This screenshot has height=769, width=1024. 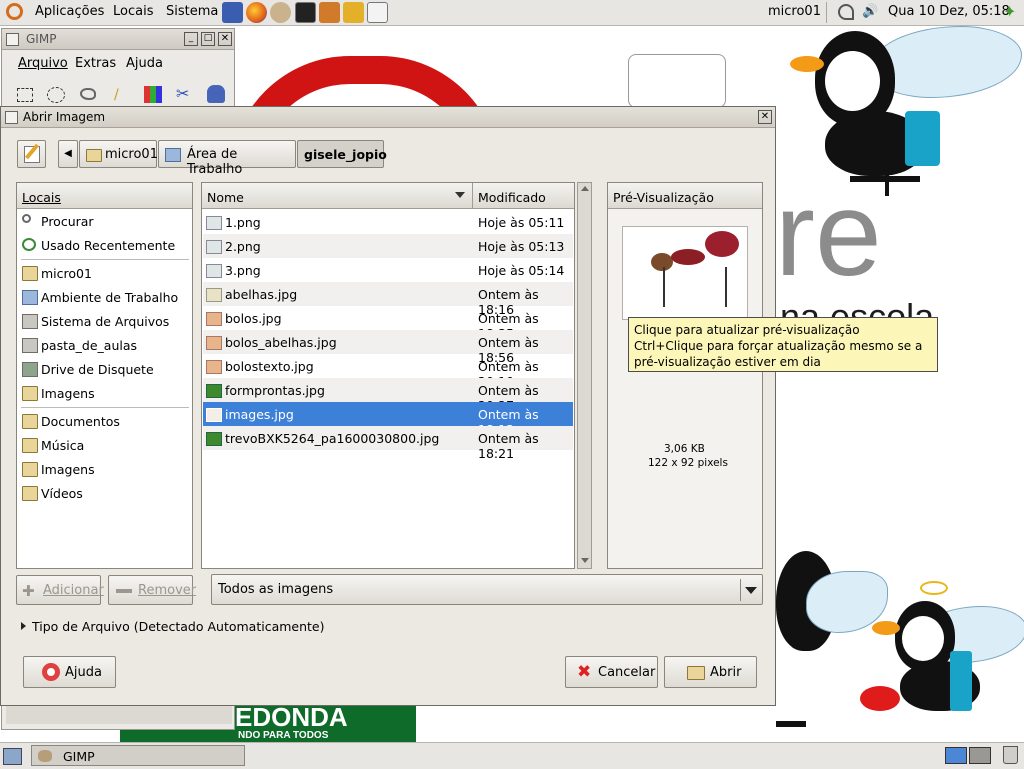 What do you see at coordinates (305, 12) in the screenshot?
I see `terminal-icon` at bounding box center [305, 12].